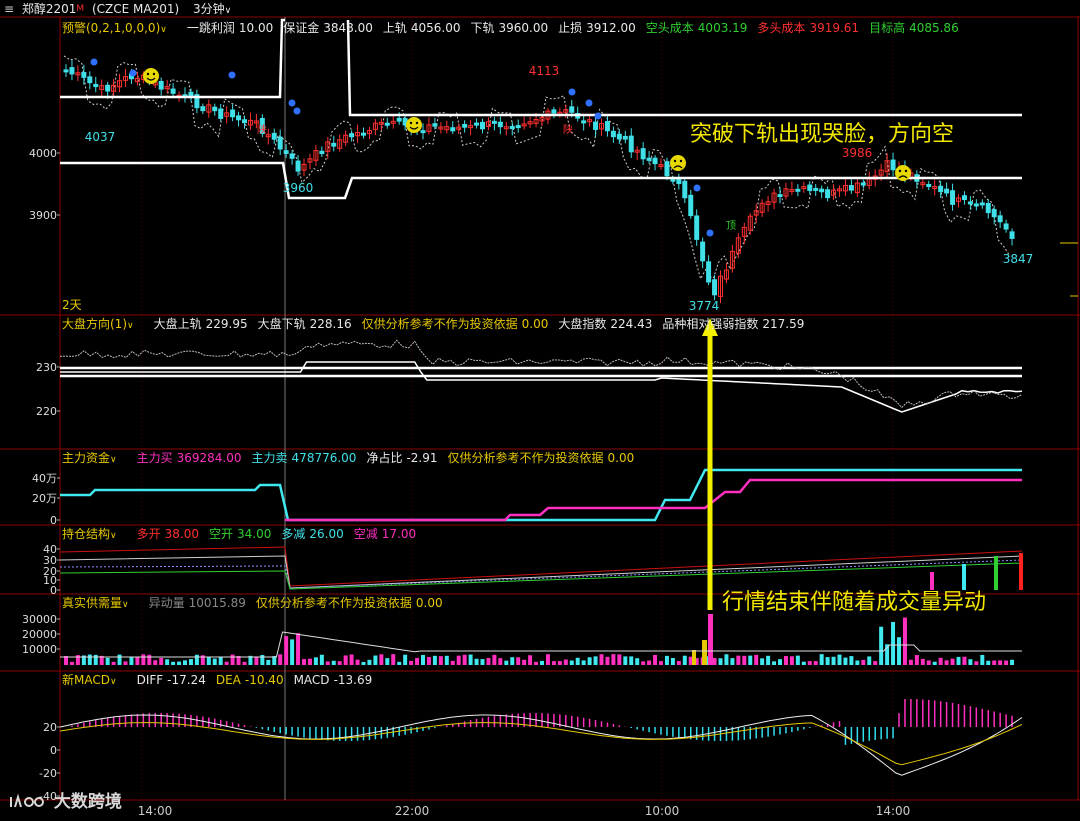  What do you see at coordinates (353, 680) in the screenshot?
I see `field-value: -13.69` at bounding box center [353, 680].